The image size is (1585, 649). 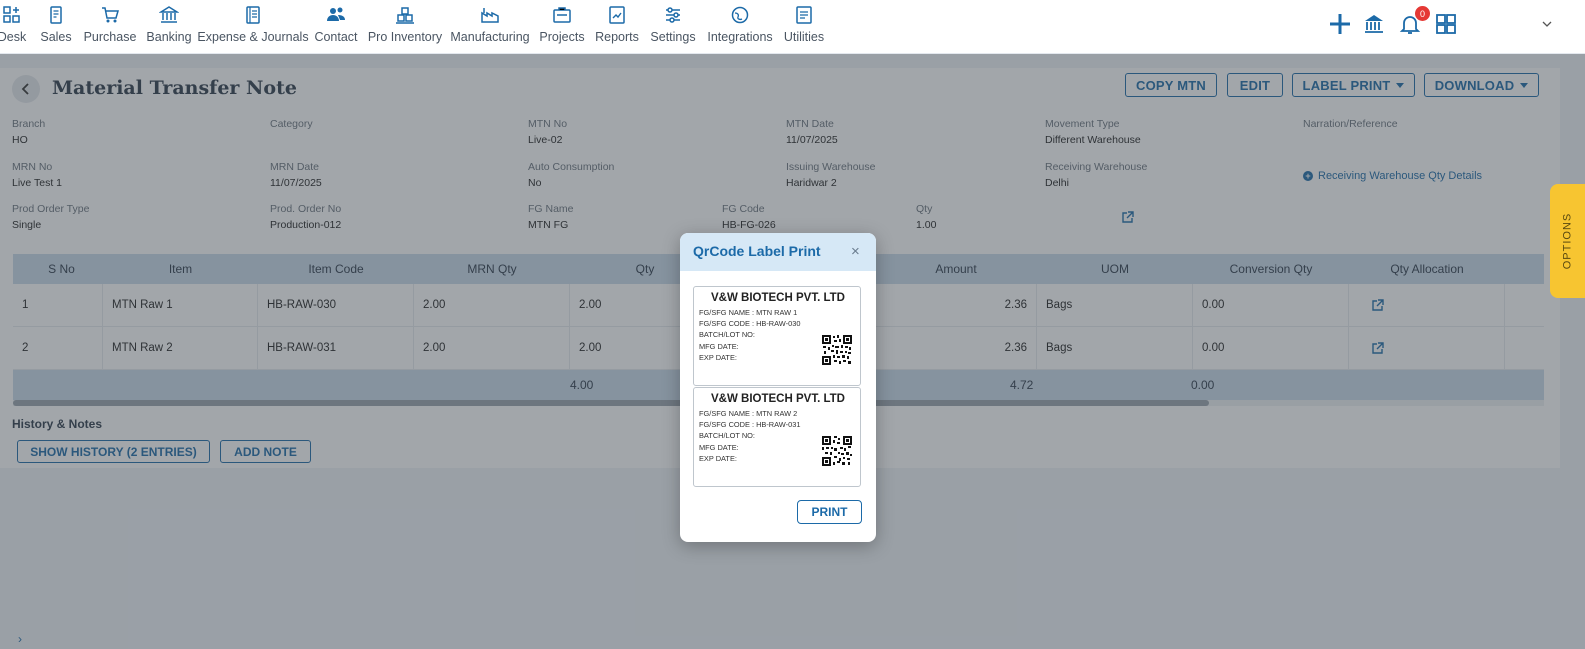 I want to click on nav-item-expense-journals: Expense & Journals, so click(x=253, y=27).